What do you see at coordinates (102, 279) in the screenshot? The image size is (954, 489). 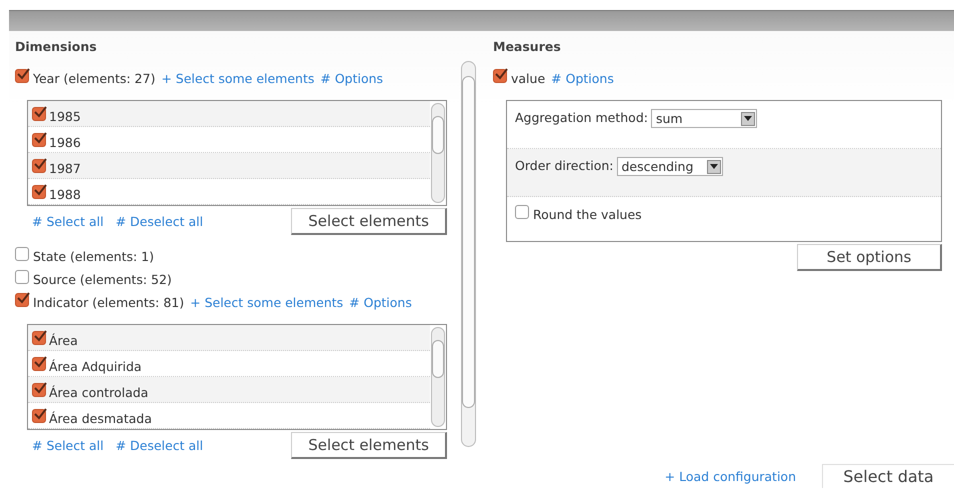 I see `dimension-label: Source (elements: 52)` at bounding box center [102, 279].